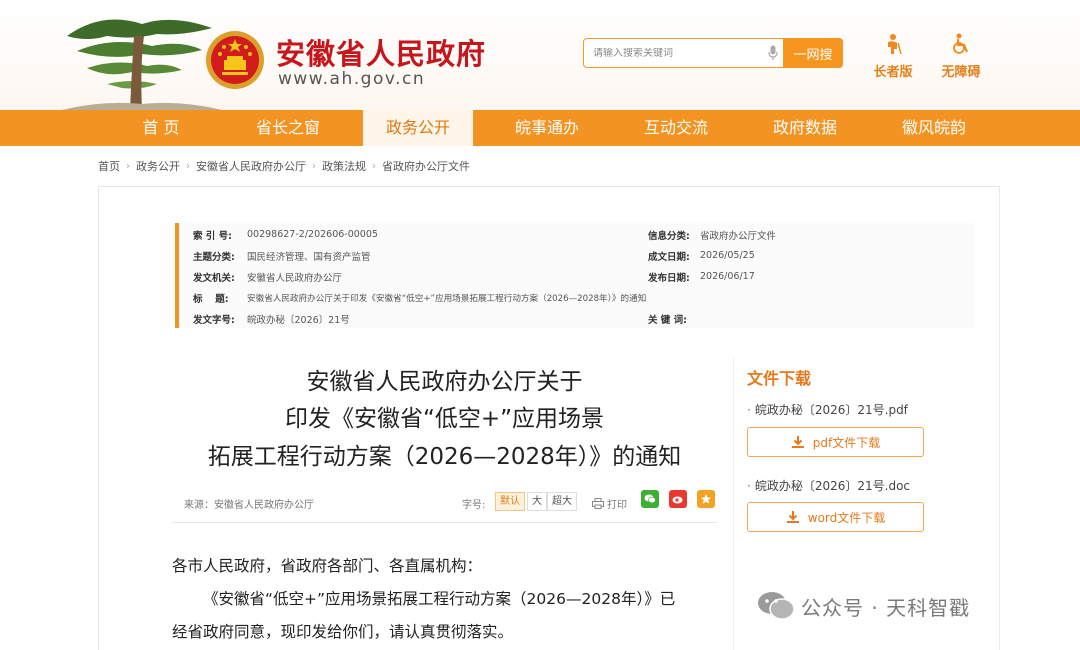  I want to click on meta-formed-value: 2026/05/25, so click(727, 255).